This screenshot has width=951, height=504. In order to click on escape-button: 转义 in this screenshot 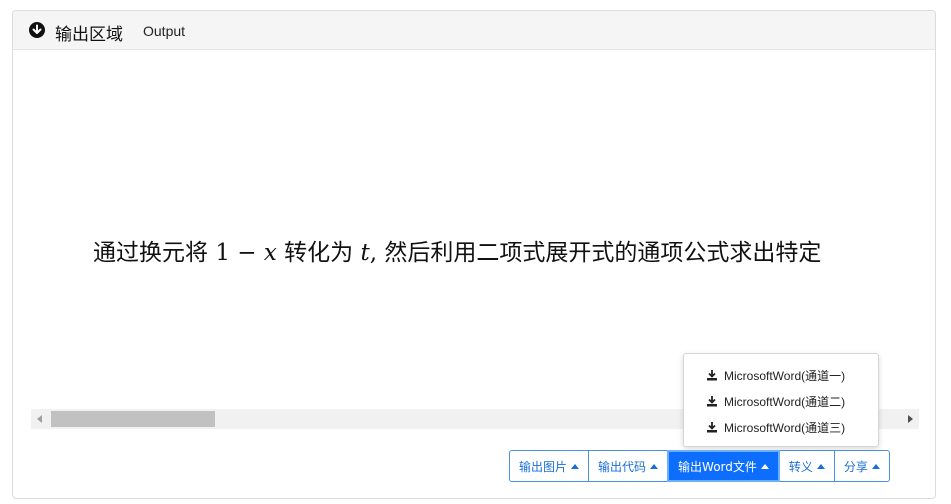, I will do `click(806, 466)`.